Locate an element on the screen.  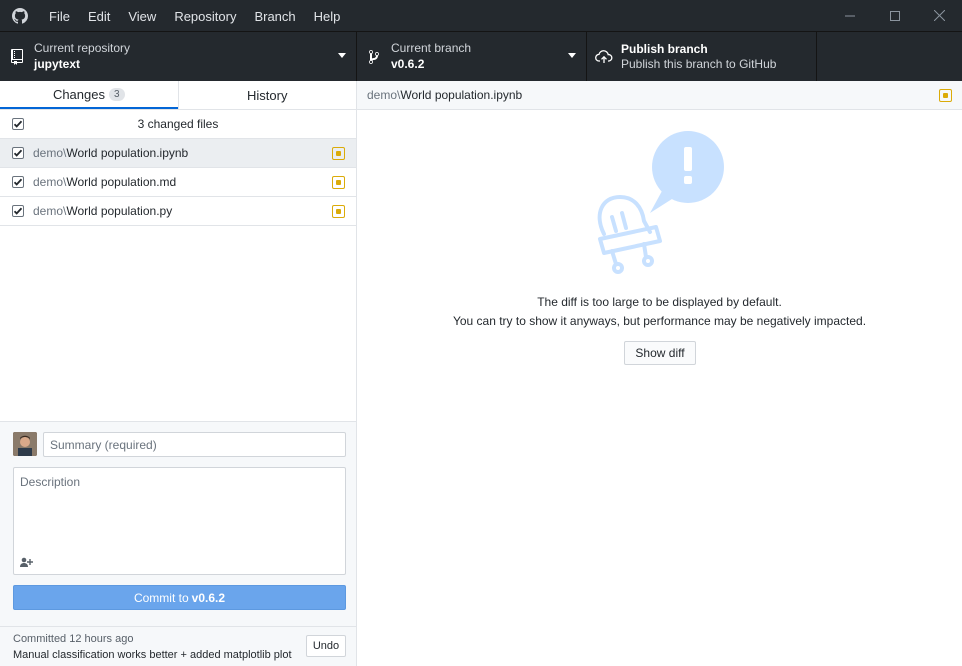
menu-edit: Edit is located at coordinates (99, 15).